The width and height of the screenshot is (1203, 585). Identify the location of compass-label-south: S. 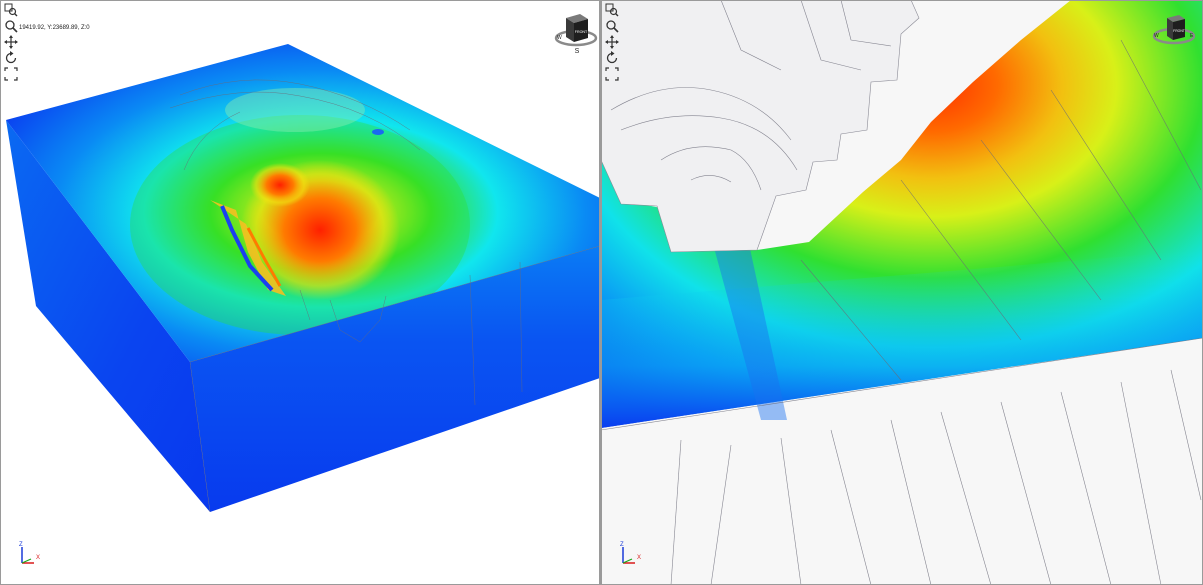
(577, 51).